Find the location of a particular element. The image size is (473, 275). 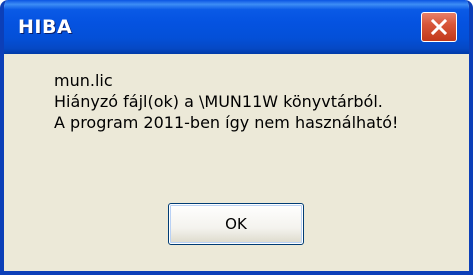

ok-button: OK is located at coordinates (236, 224).